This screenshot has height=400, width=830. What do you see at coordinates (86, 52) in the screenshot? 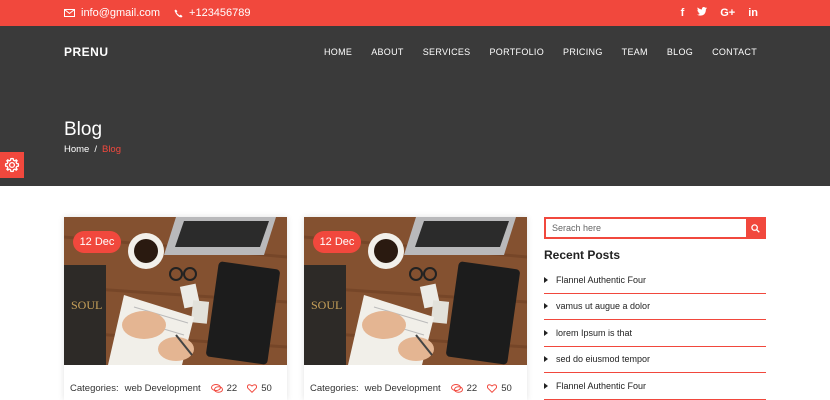
I see `site-logo: PRENU` at bounding box center [86, 52].